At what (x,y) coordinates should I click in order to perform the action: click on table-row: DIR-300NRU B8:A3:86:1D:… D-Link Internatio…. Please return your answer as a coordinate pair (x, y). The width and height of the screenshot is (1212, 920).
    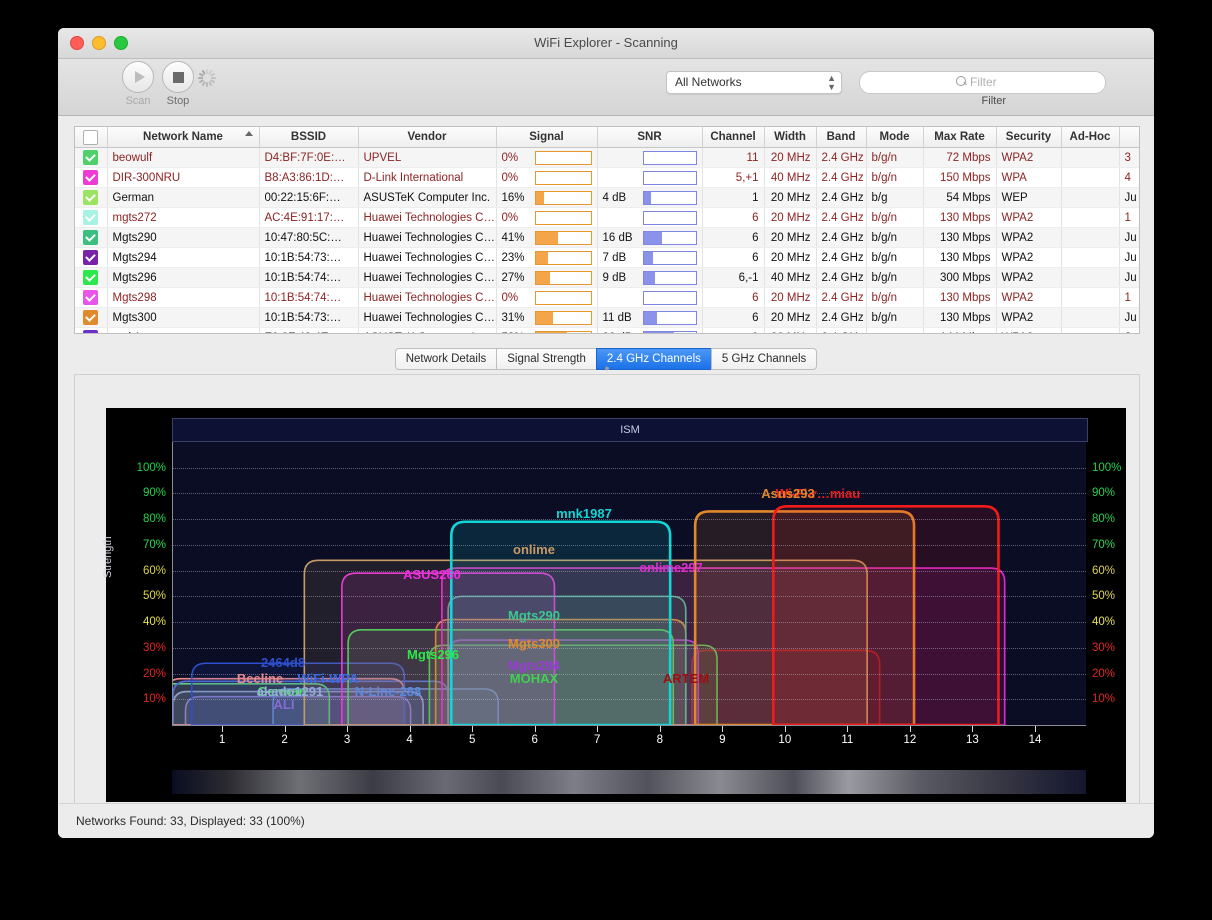
    Looking at the image, I should click on (607, 177).